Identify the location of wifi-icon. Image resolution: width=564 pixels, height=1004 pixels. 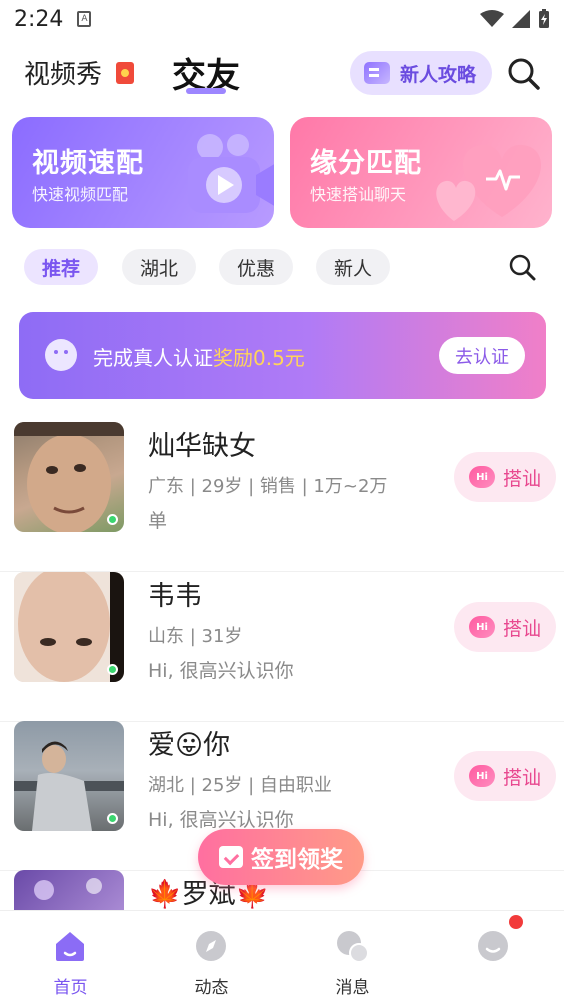
(492, 18).